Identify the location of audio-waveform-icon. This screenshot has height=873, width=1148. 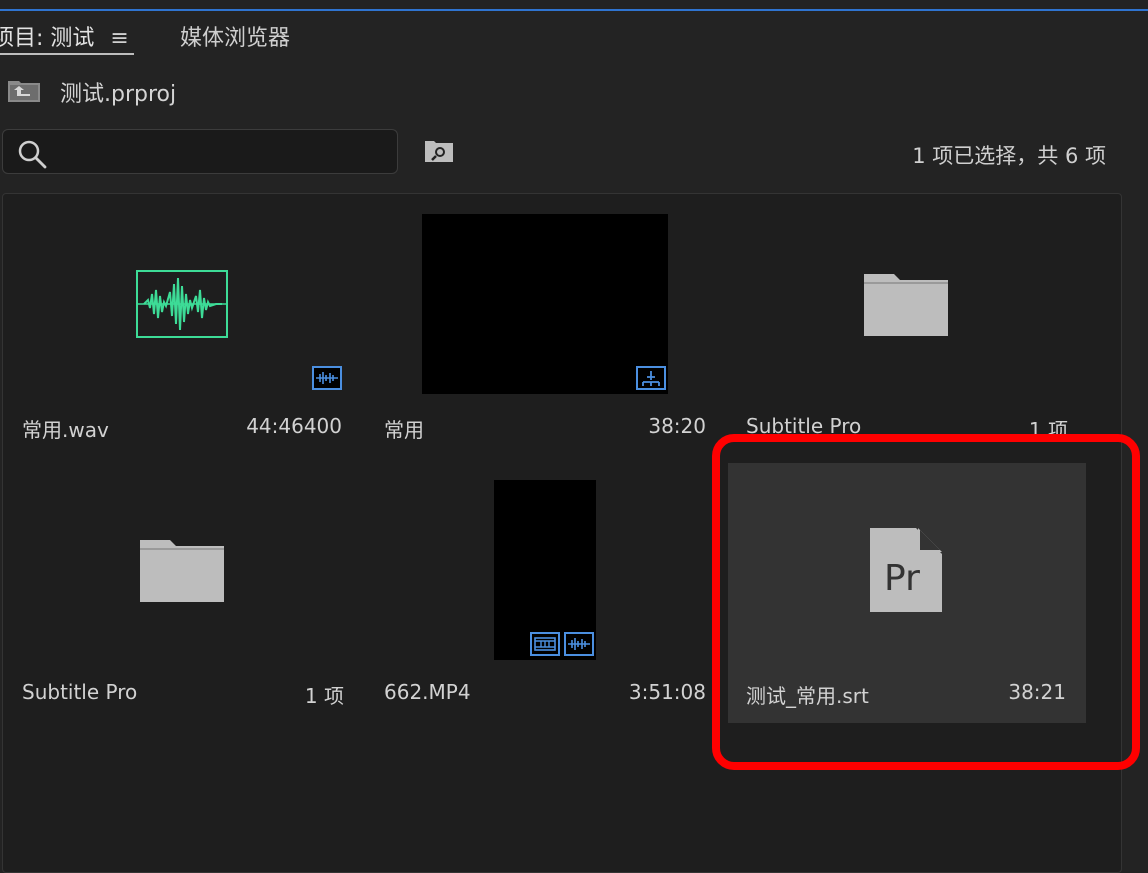
(182, 304).